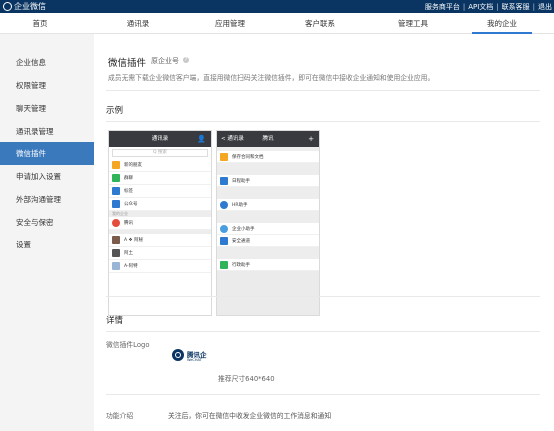 The height and width of the screenshot is (431, 554). Describe the element at coordinates (201, 139) in the screenshot. I see `add-contact-icon: 👤` at that location.